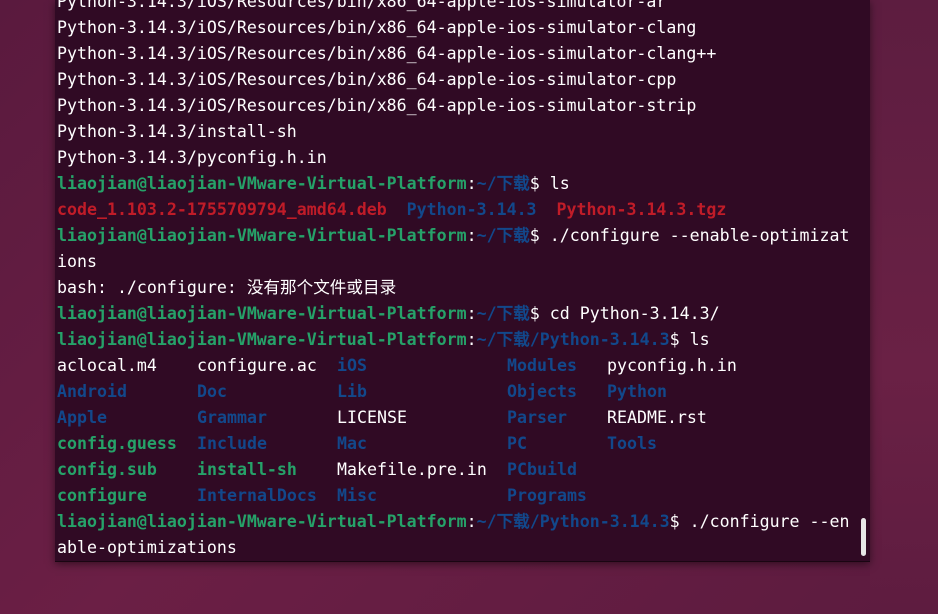 This screenshot has height=614, width=938. Describe the element at coordinates (537, 417) in the screenshot. I see `ls-entry: Parser` at that location.